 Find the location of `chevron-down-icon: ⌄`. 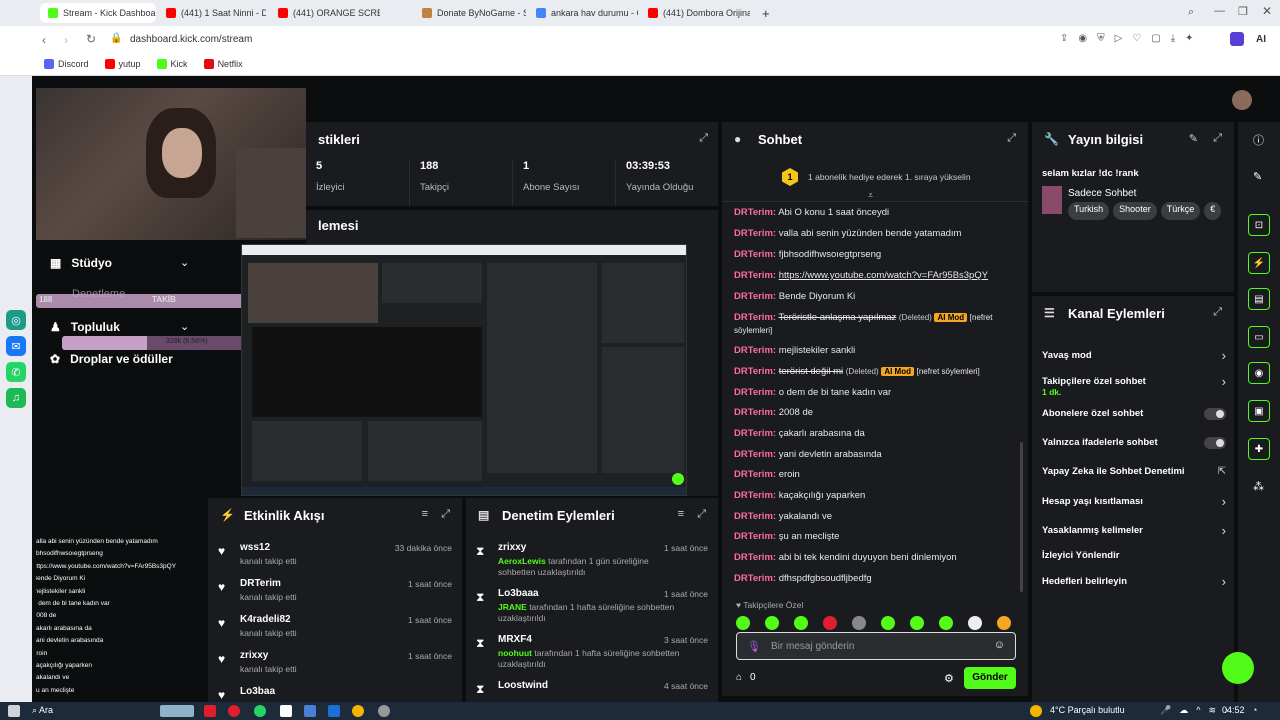

chevron-down-icon: ⌄ is located at coordinates (184, 262).